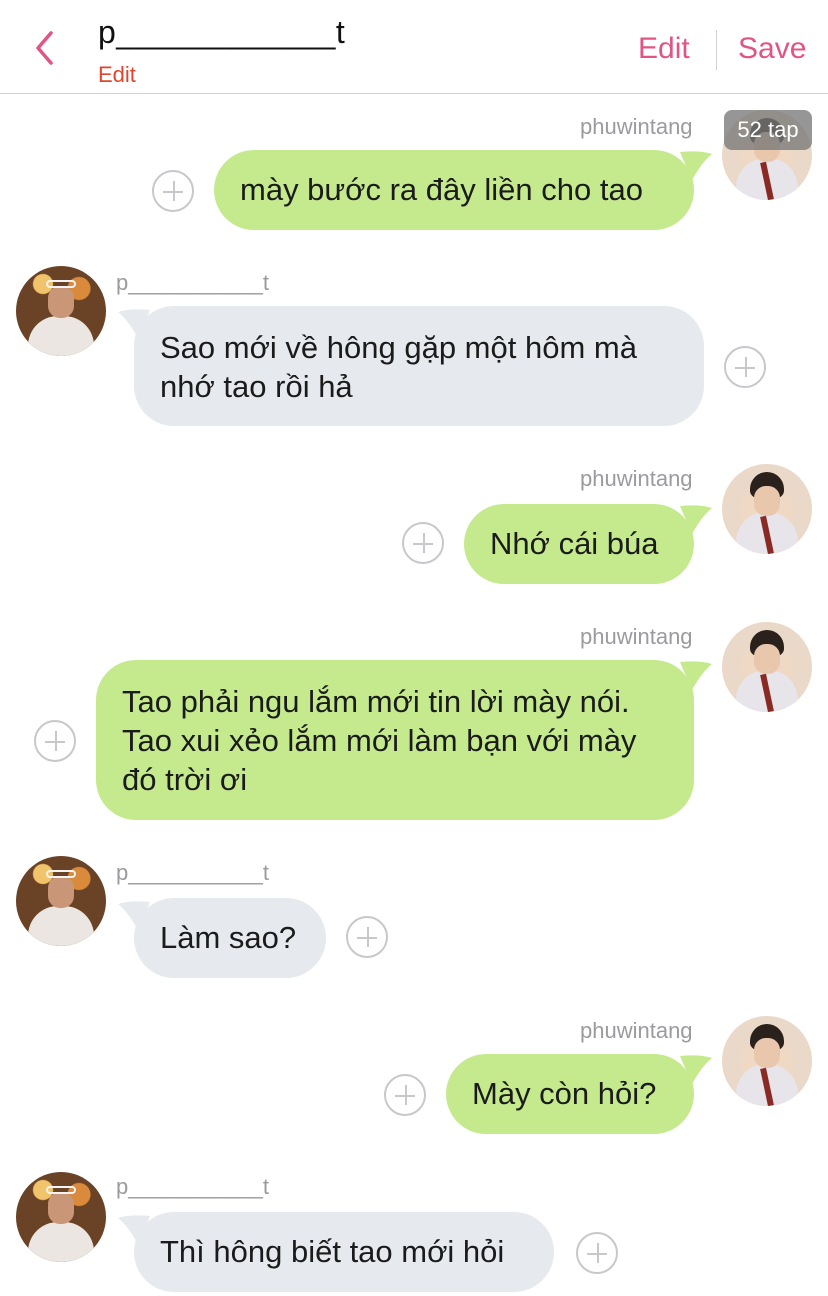 The height and width of the screenshot is (1296, 828). Describe the element at coordinates (222, 32) in the screenshot. I see `chat-title: p____________t` at that location.